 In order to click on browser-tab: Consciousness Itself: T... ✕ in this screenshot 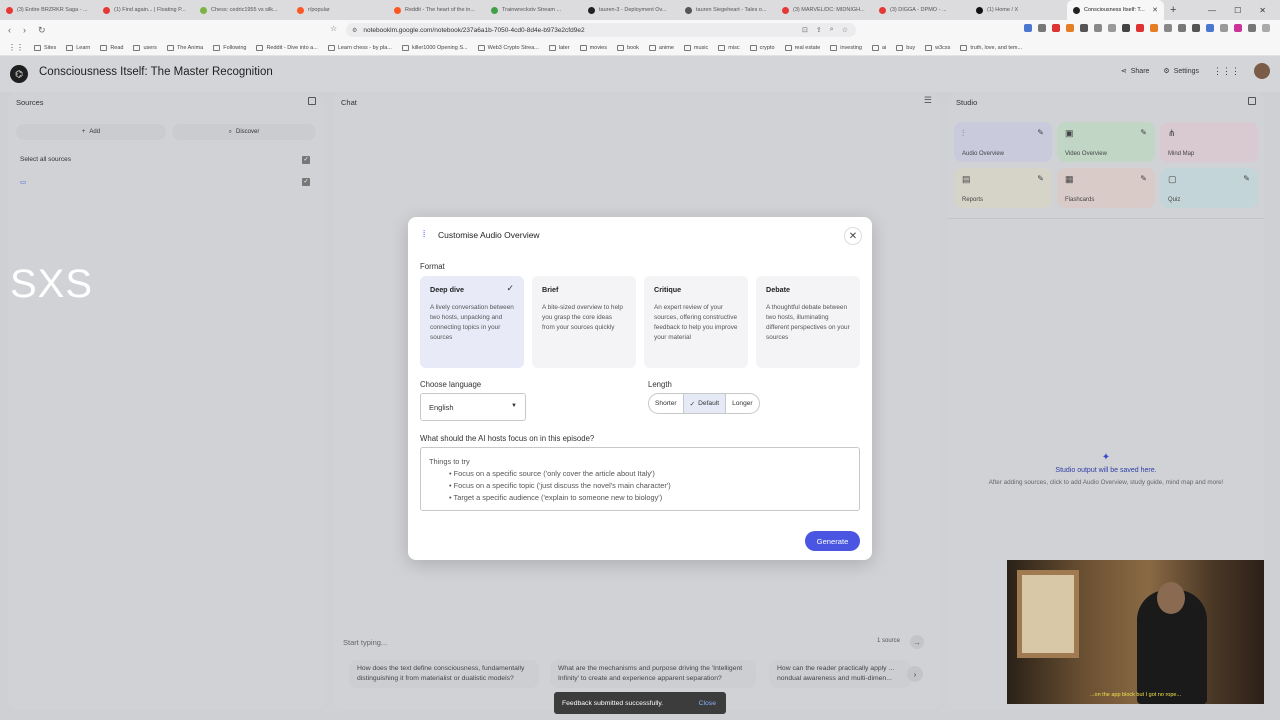, I will do `click(1115, 10)`.